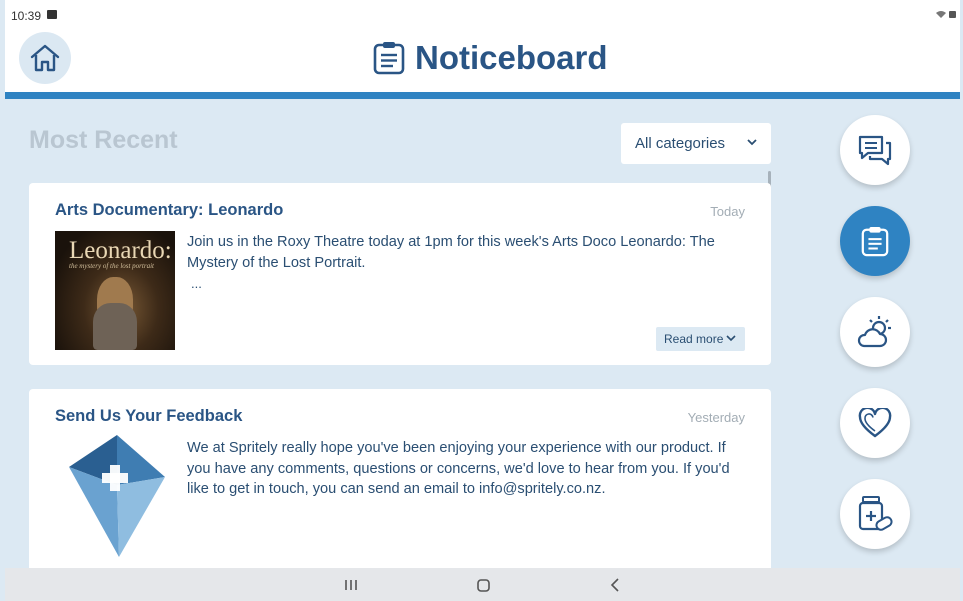  Describe the element at coordinates (103, 140) in the screenshot. I see `section-title: Most Recent` at that location.